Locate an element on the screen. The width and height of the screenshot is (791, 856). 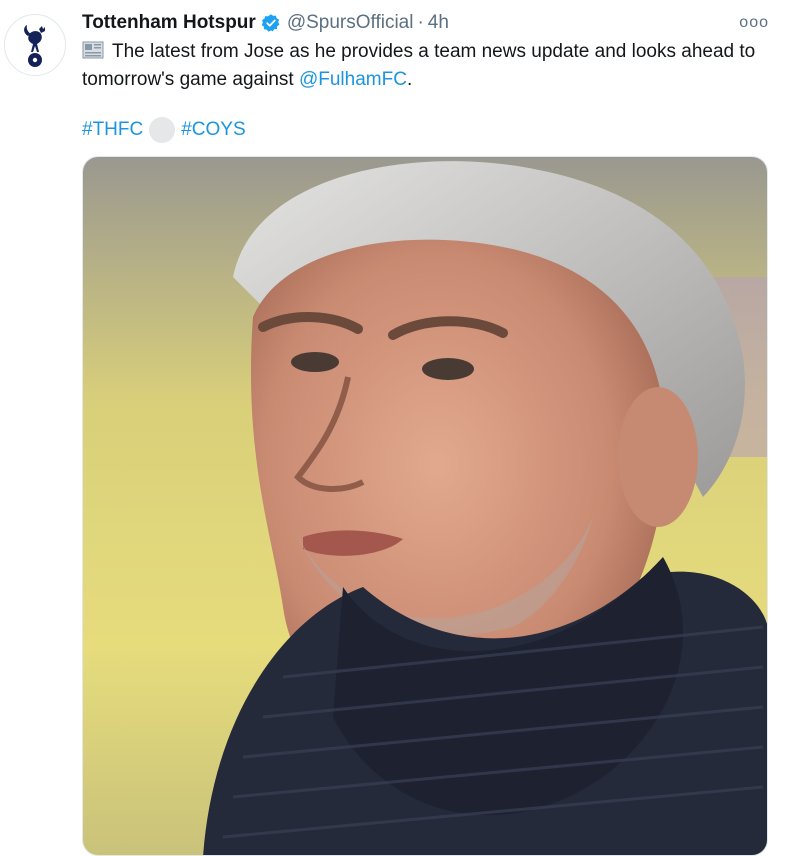
white-circle-emoji is located at coordinates (162, 130).